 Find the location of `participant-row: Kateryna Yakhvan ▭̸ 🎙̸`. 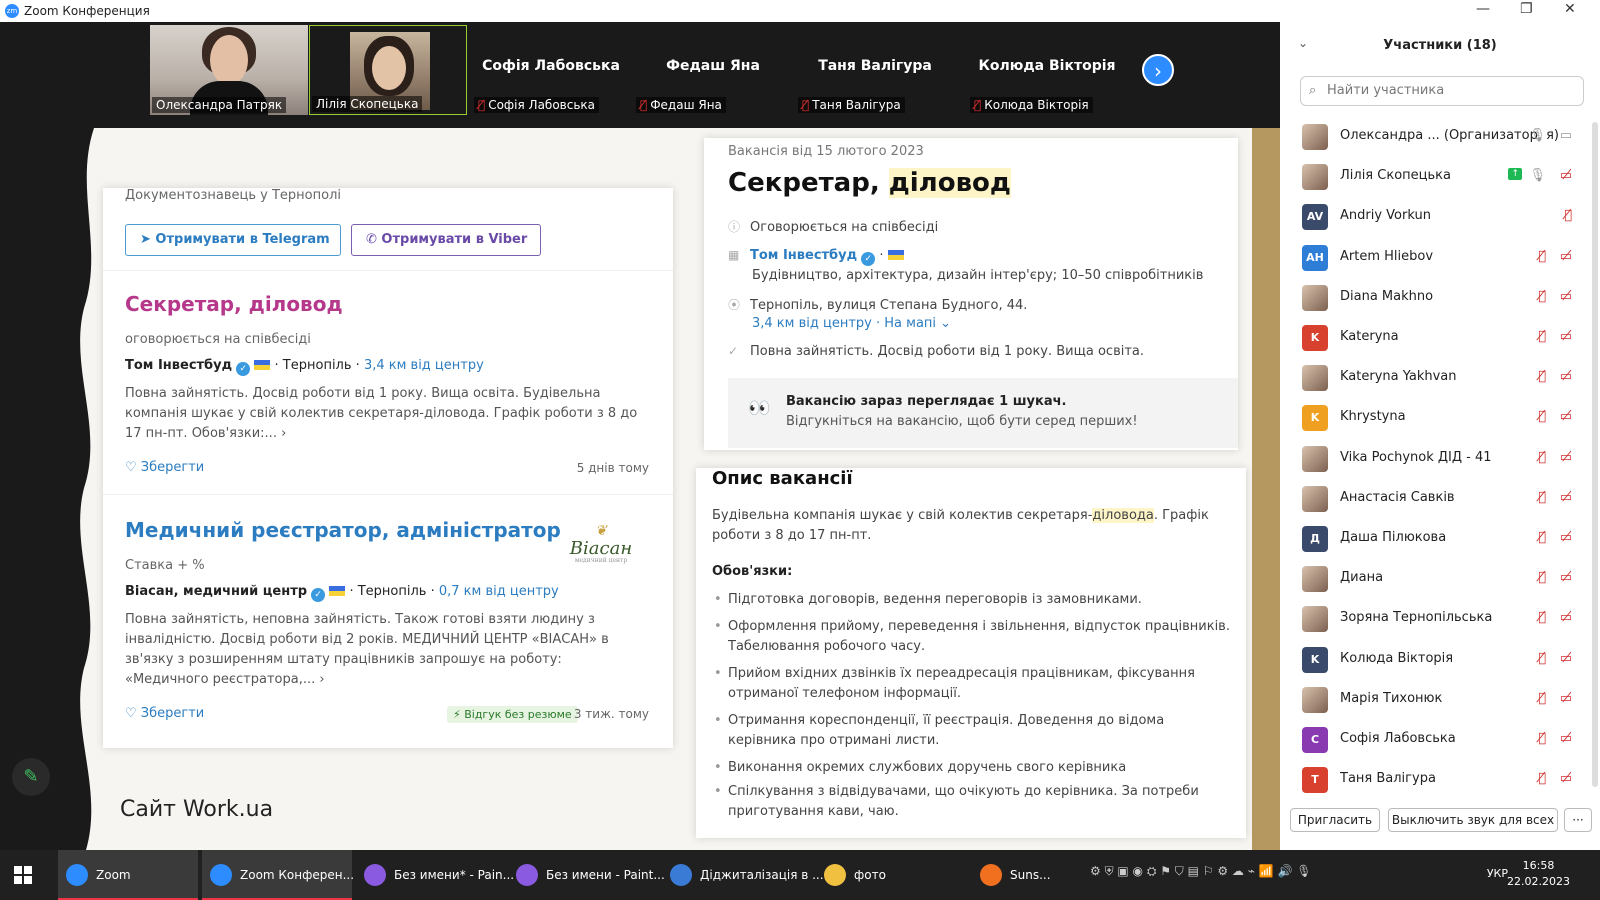

participant-row: Kateryna Yakhvan ▭̸ 🎙̸ is located at coordinates (1440, 377).